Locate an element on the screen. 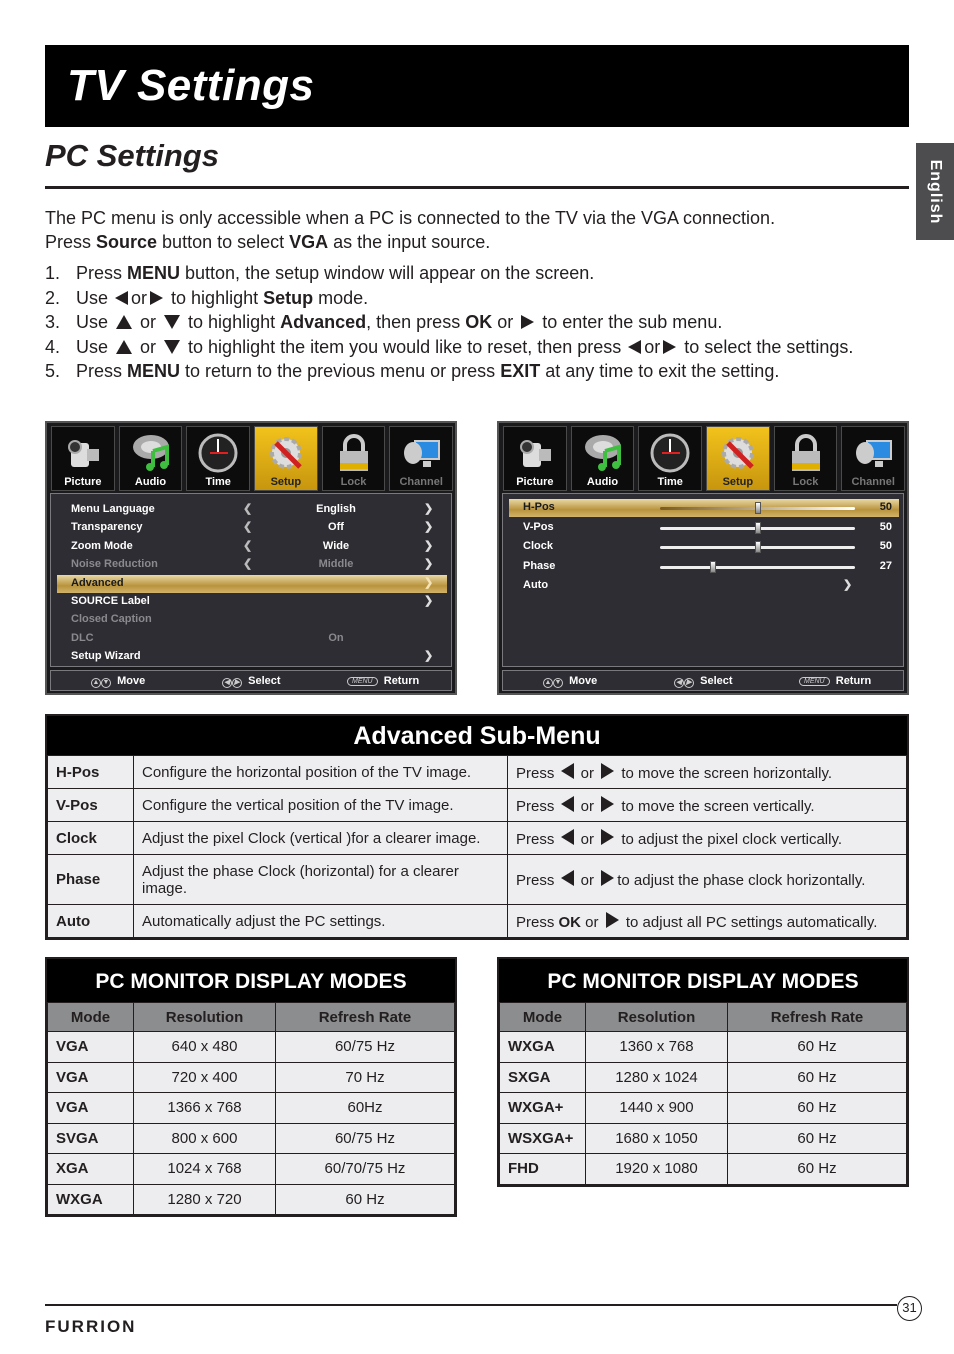 The image size is (954, 1354). return-hint: MENU Return is located at coordinates (835, 681).